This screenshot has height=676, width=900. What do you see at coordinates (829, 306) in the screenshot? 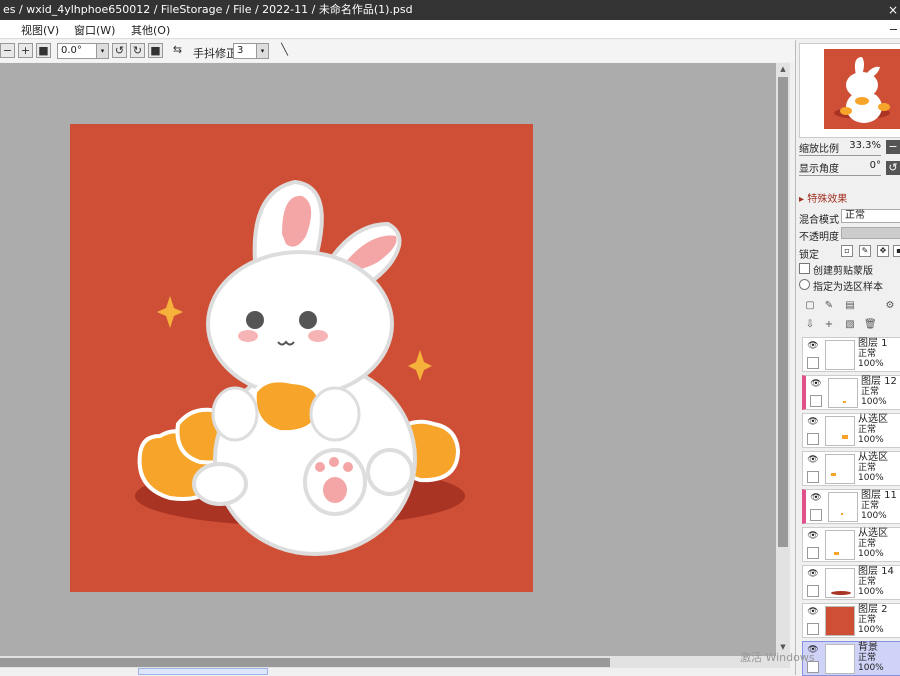
I see `new-vector-layer-icon: ✎` at bounding box center [829, 306].